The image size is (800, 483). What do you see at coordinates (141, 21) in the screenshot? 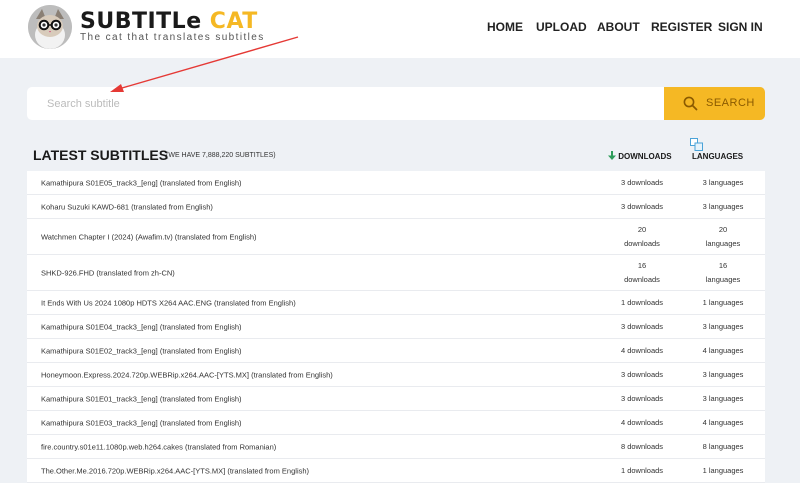
I see `brand-text: SUBTITLe` at bounding box center [141, 21].